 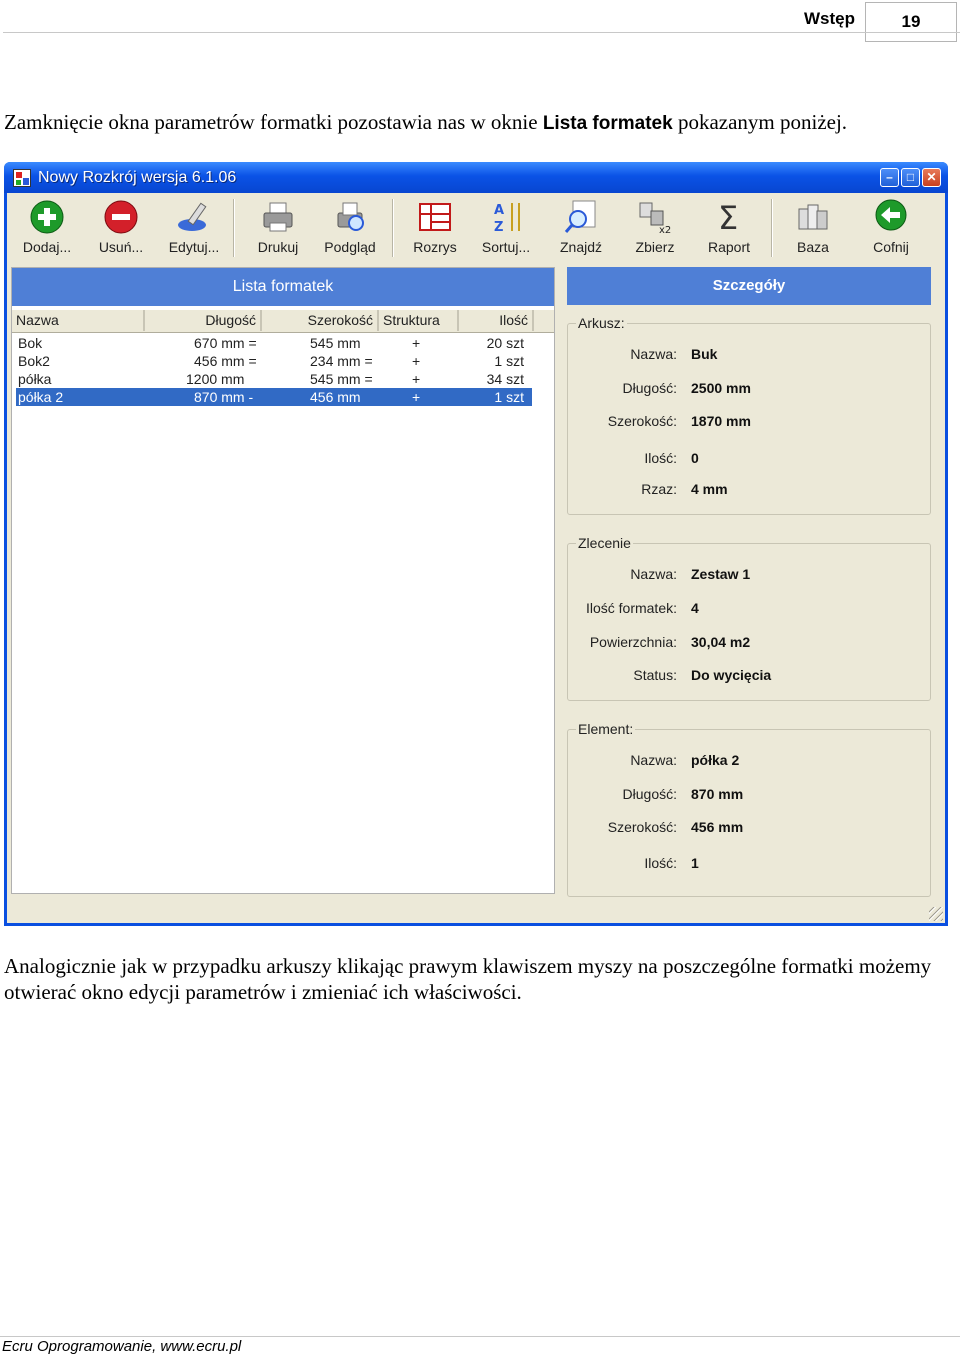 I want to click on back-arrow-icon, so click(x=891, y=217).